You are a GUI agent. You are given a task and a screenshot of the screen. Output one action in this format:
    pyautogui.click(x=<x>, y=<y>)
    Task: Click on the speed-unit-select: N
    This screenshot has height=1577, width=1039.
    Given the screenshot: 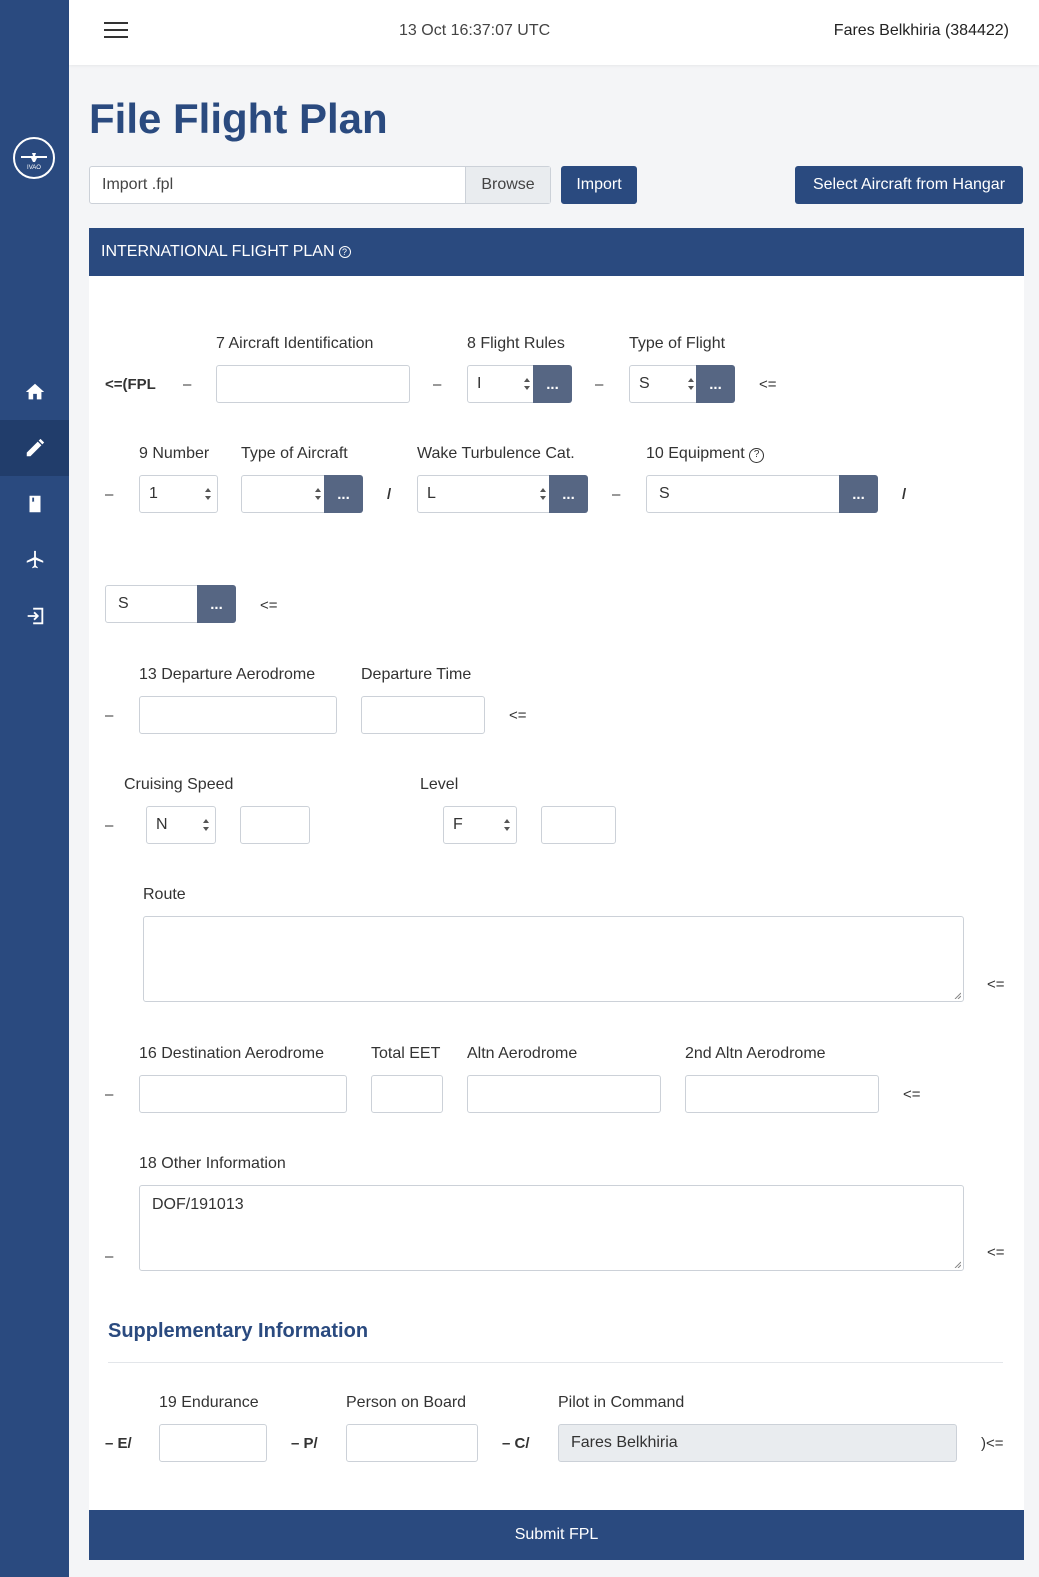 What is the action you would take?
    pyautogui.click(x=181, y=825)
    